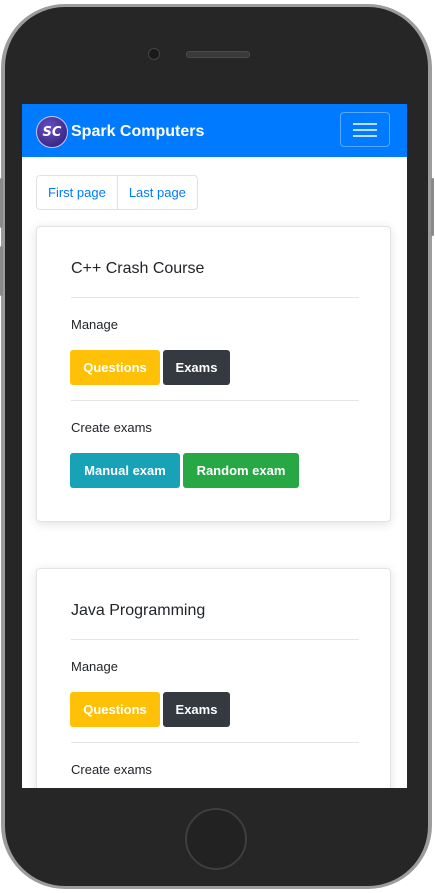 This screenshot has width=435, height=893. Describe the element at coordinates (77, 192) in the screenshot. I see `first-page-link: First page` at that location.